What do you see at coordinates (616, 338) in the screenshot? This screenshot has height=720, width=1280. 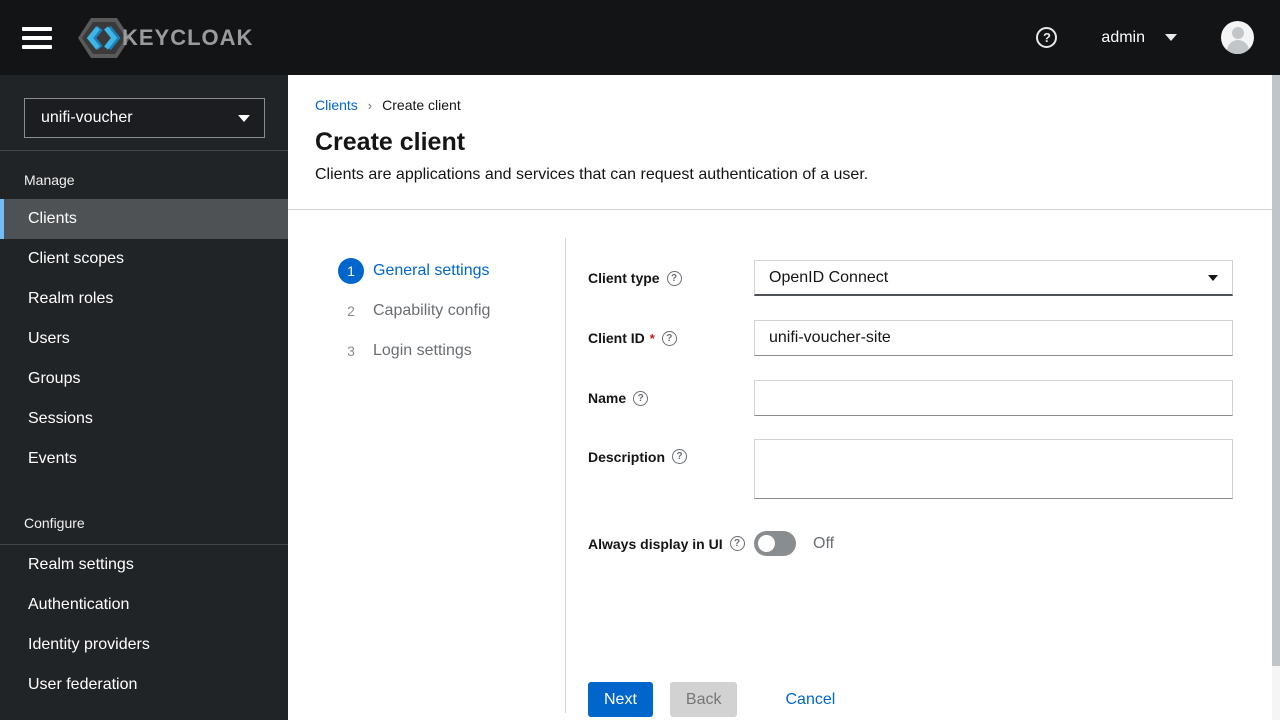 I see `client-id-label: Client ID` at bounding box center [616, 338].